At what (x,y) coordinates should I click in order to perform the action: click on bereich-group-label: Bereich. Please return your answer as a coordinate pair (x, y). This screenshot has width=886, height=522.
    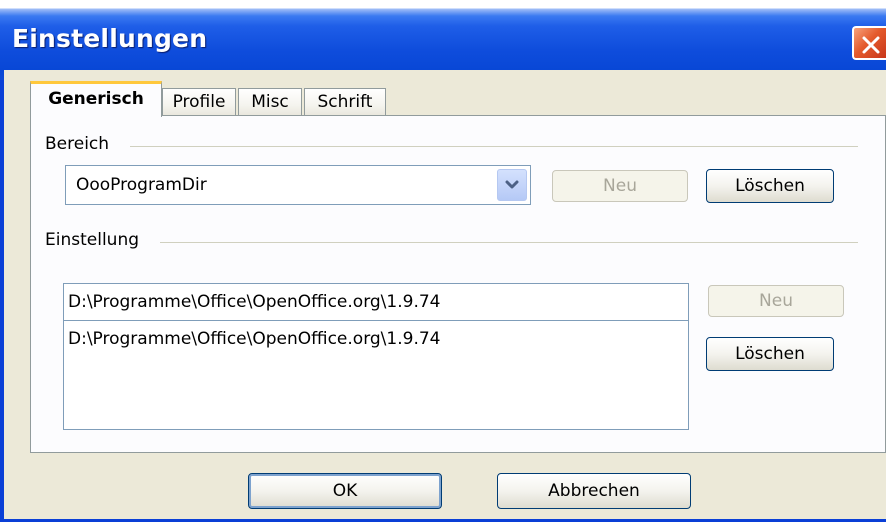
    Looking at the image, I should click on (81, 144).